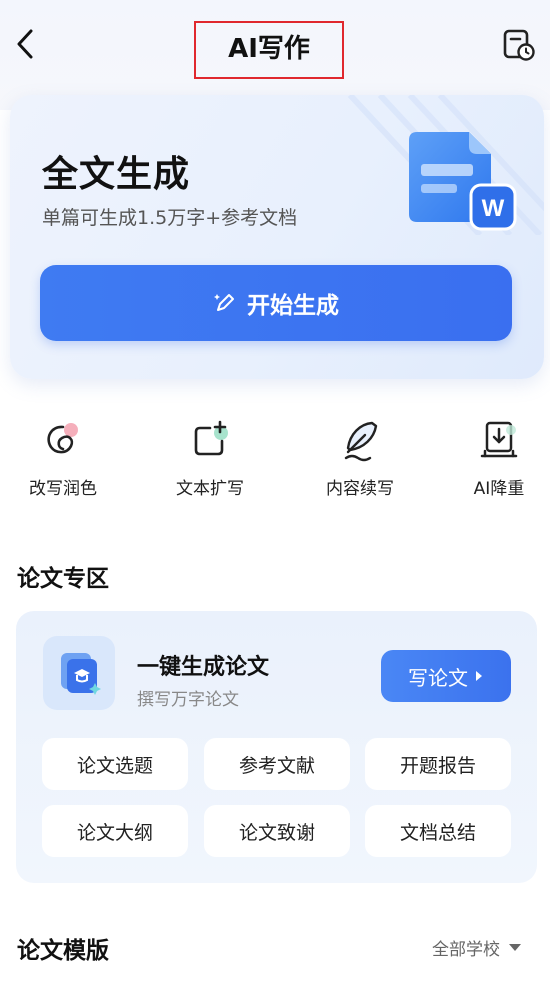 The height and width of the screenshot is (982, 550). Describe the element at coordinates (499, 439) in the screenshot. I see `download-doc-icon` at that location.